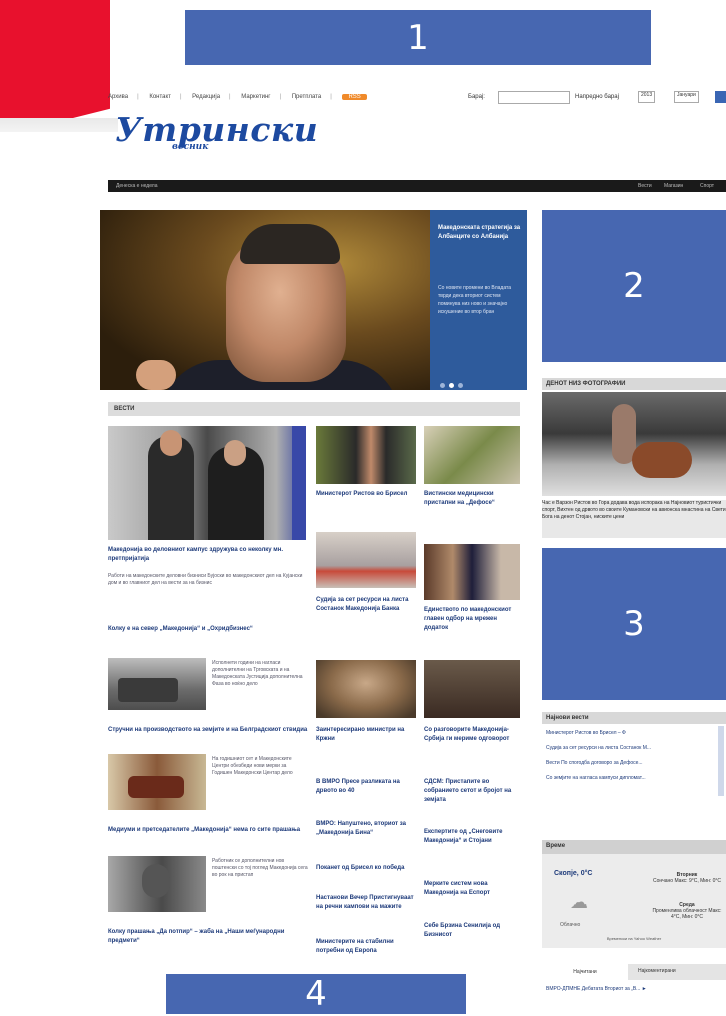  Describe the element at coordinates (206, 97) in the screenshot. I see `nav-item-editorial: Редакција` at that location.